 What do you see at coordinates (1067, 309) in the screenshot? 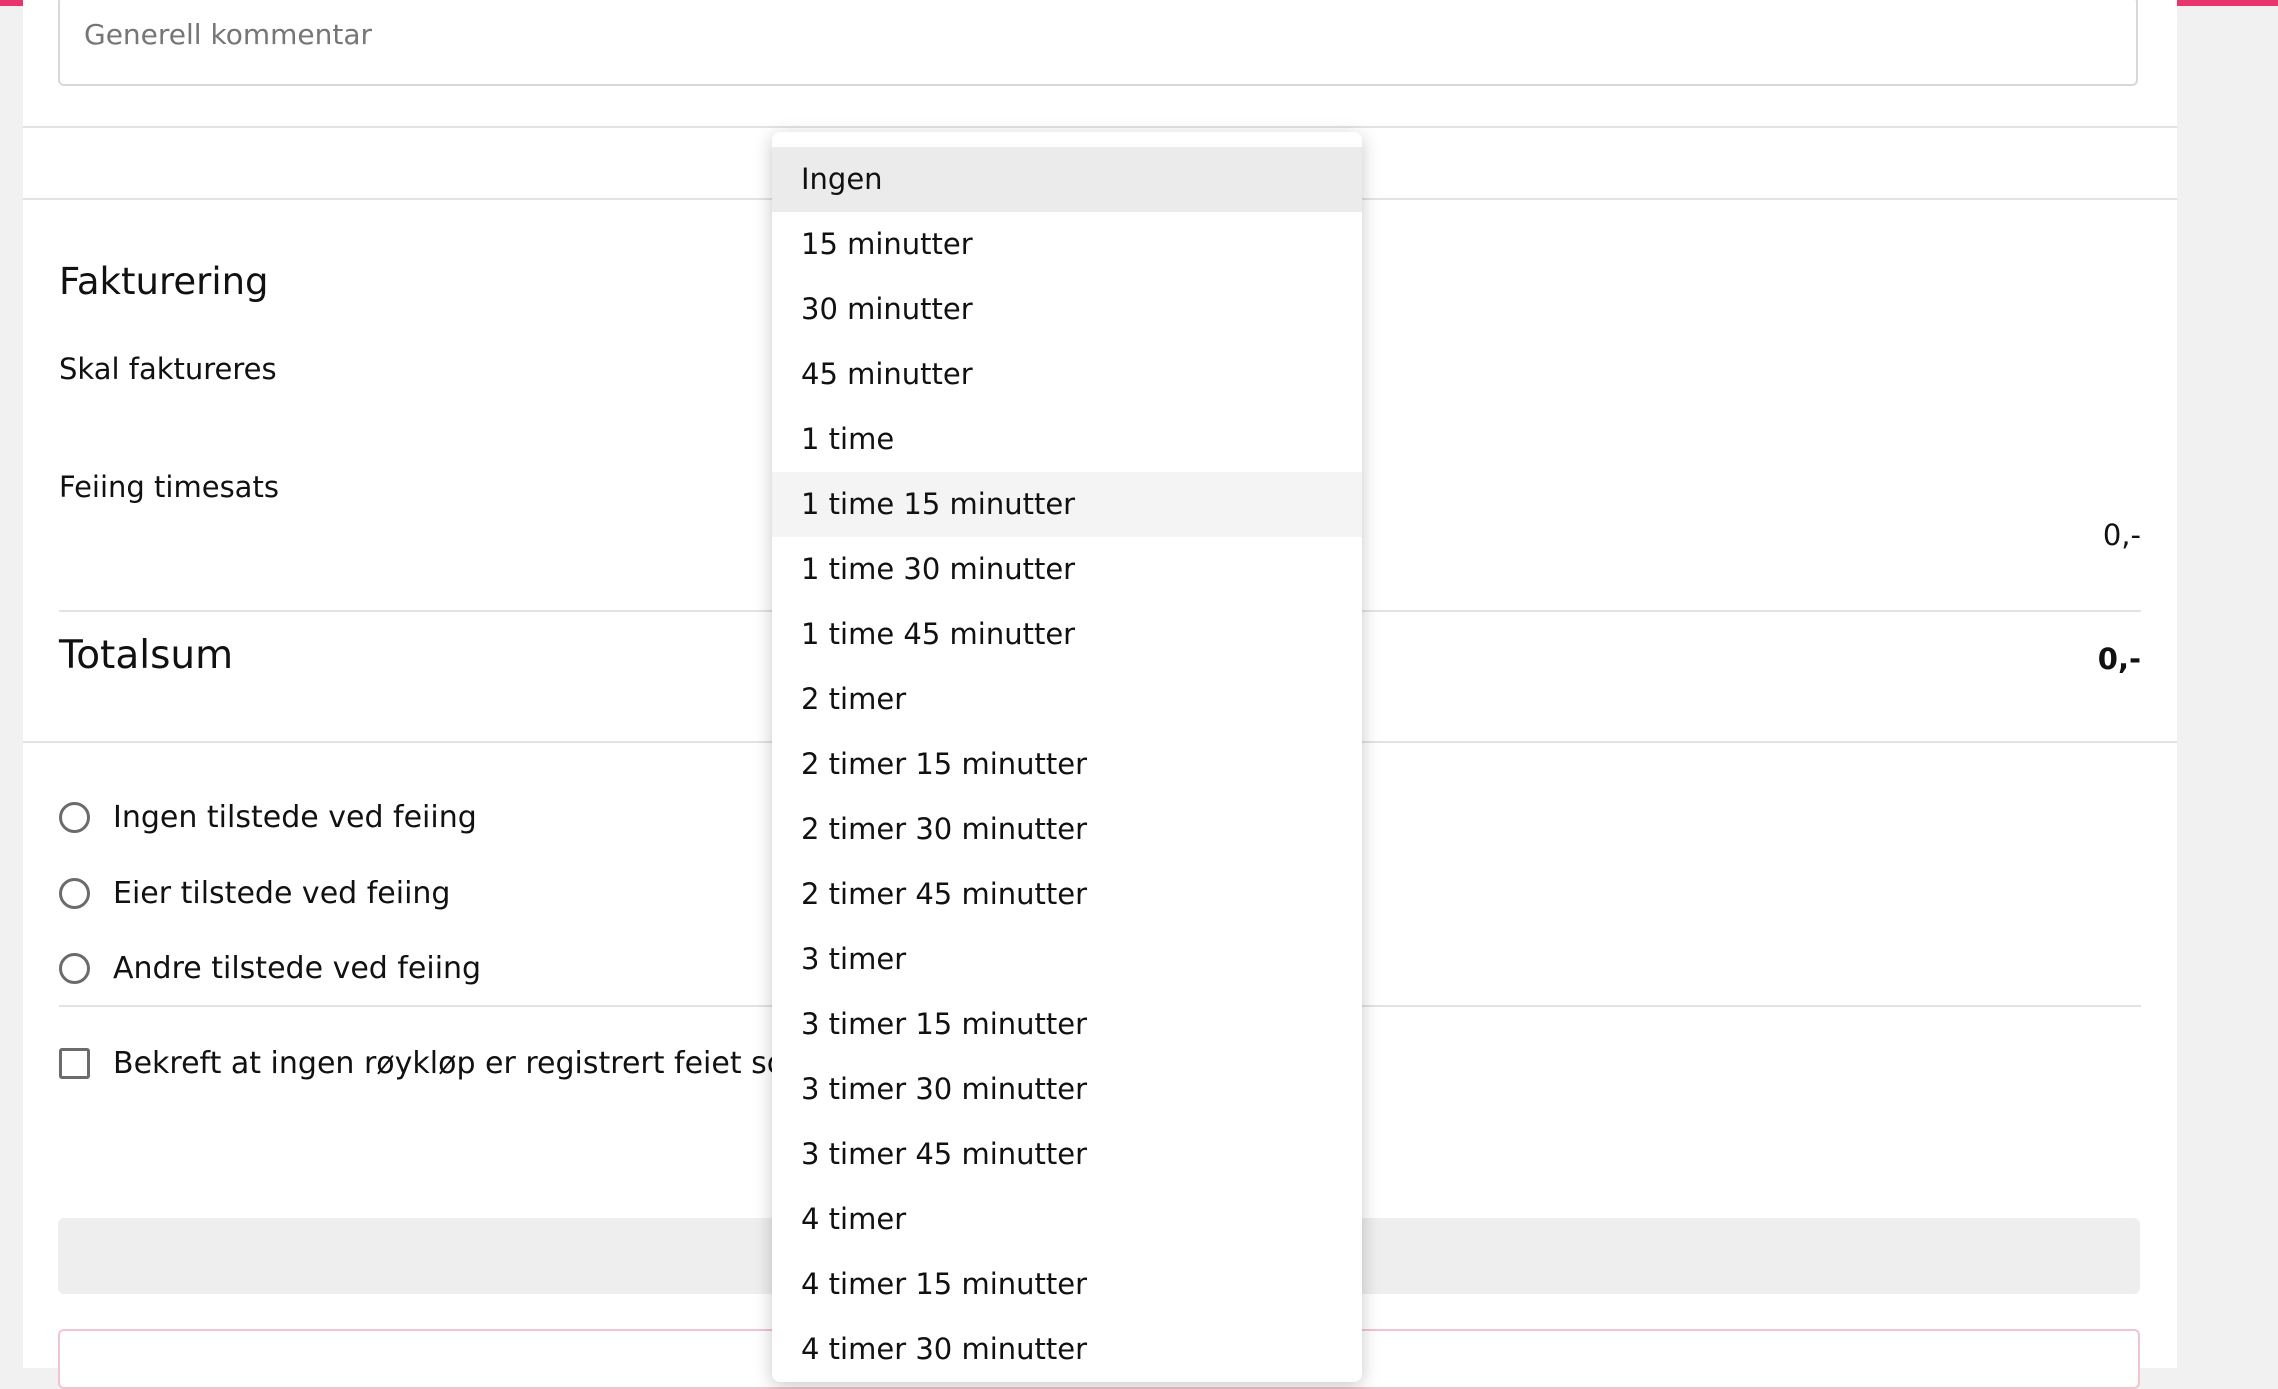
I see `dropdown-option: 30 minutter` at bounding box center [1067, 309].